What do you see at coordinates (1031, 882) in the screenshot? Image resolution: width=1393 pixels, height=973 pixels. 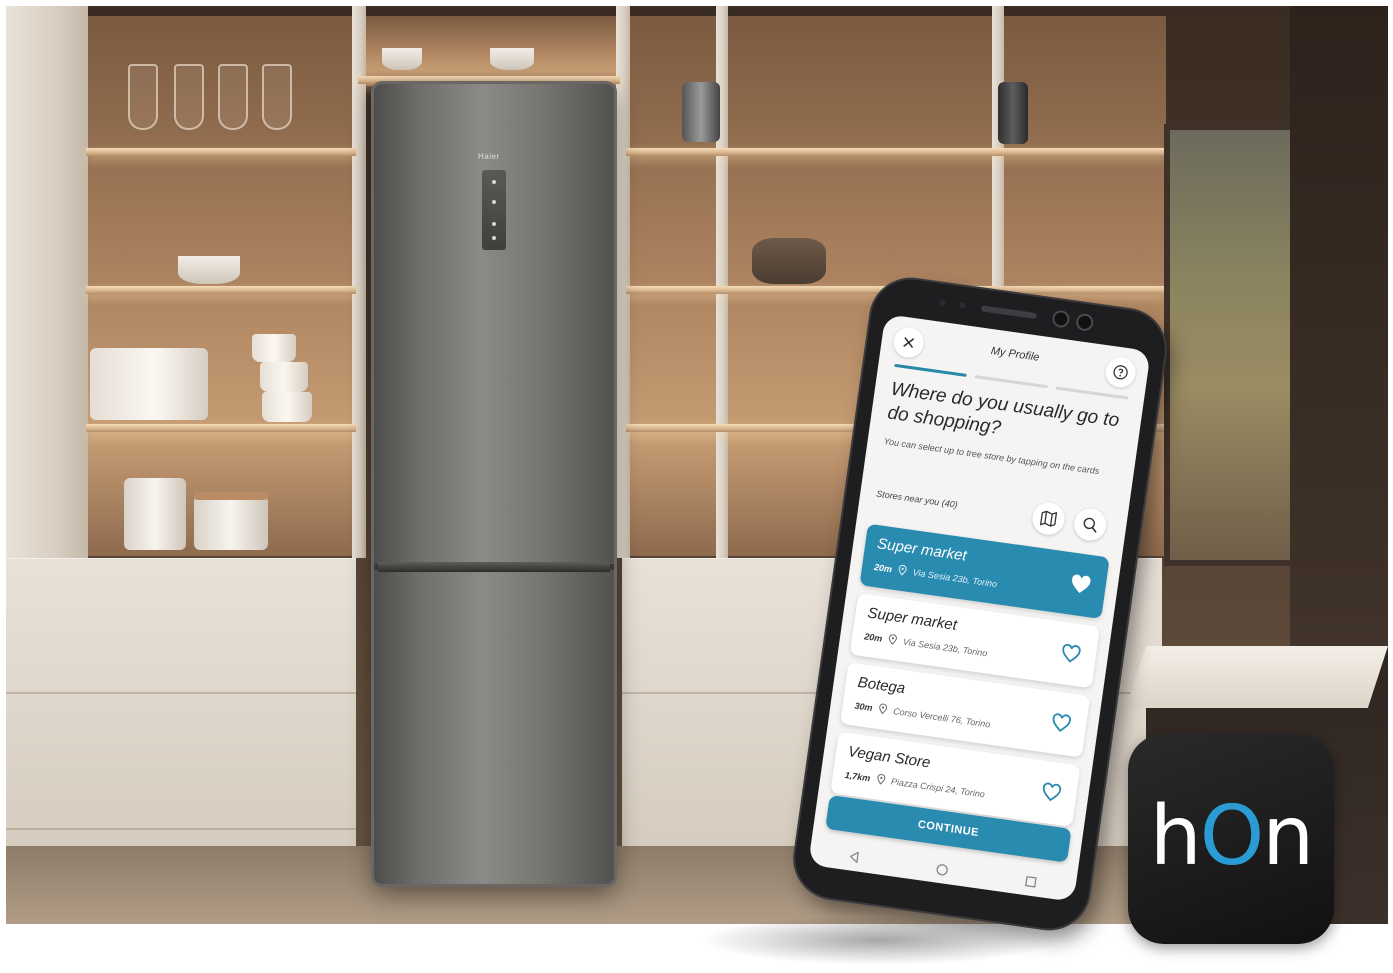 I see `recents-nav-icon` at bounding box center [1031, 882].